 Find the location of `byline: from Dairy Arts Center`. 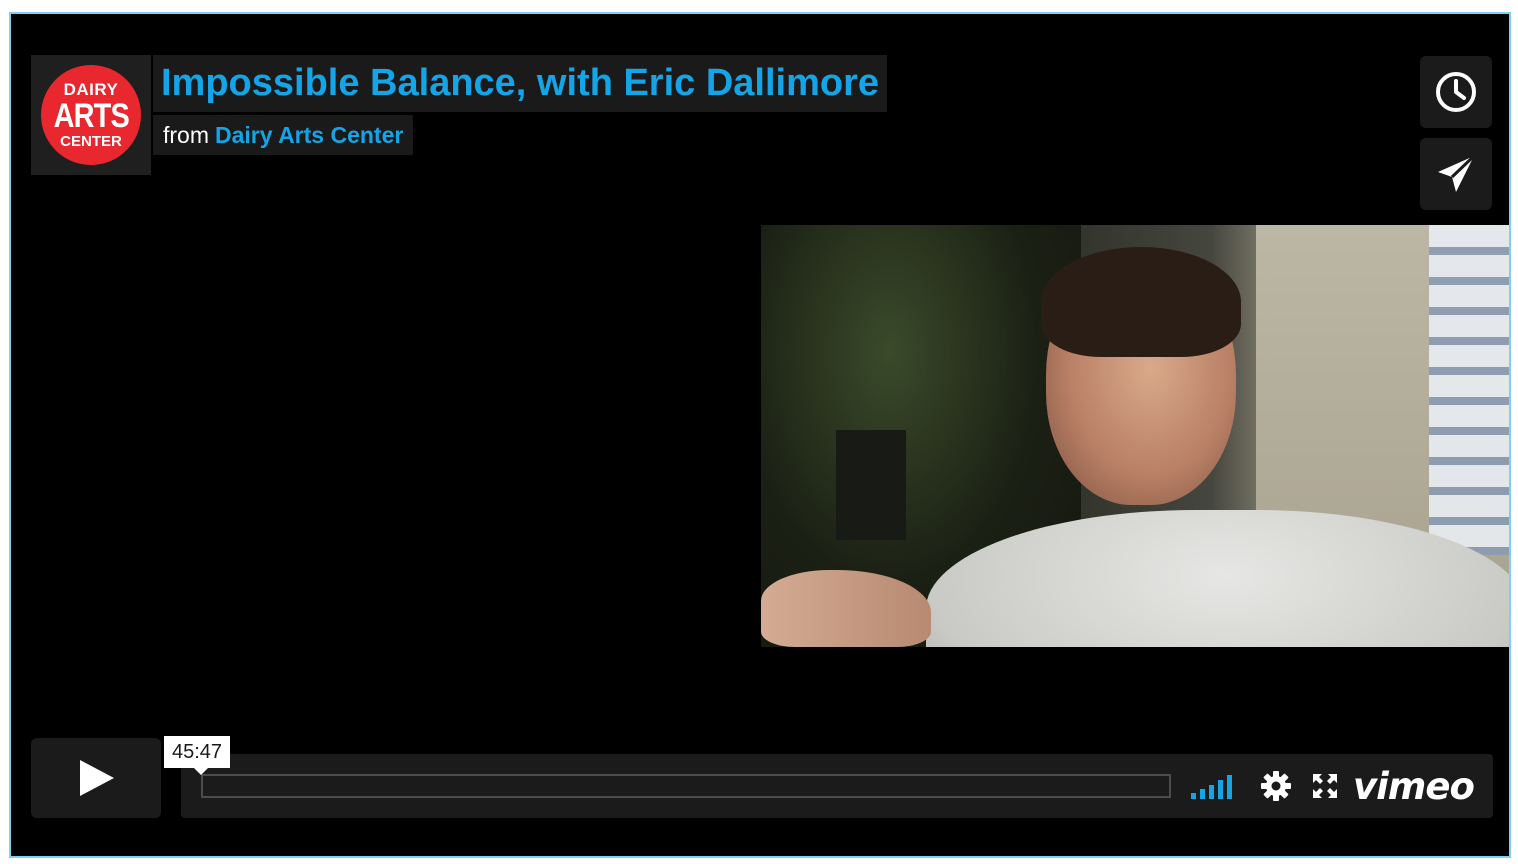

byline: from Dairy Arts Center is located at coordinates (283, 135).